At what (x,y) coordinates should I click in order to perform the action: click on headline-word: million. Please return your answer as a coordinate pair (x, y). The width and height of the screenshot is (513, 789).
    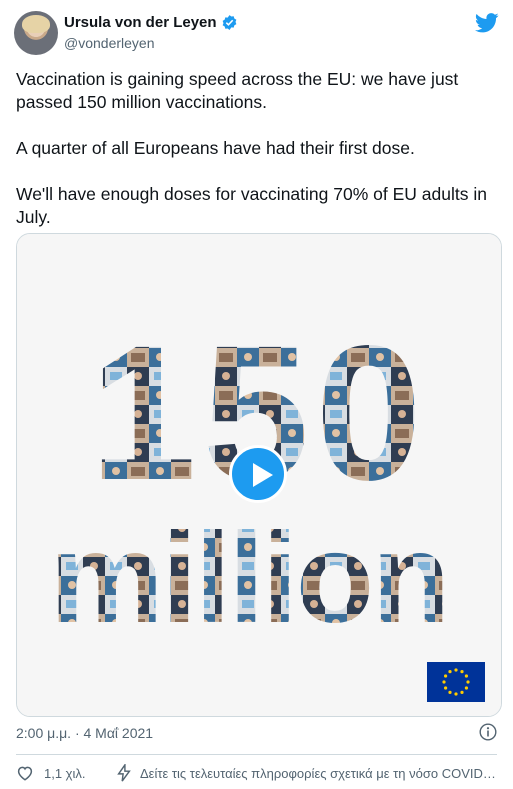
    Looking at the image, I should click on (249, 578).